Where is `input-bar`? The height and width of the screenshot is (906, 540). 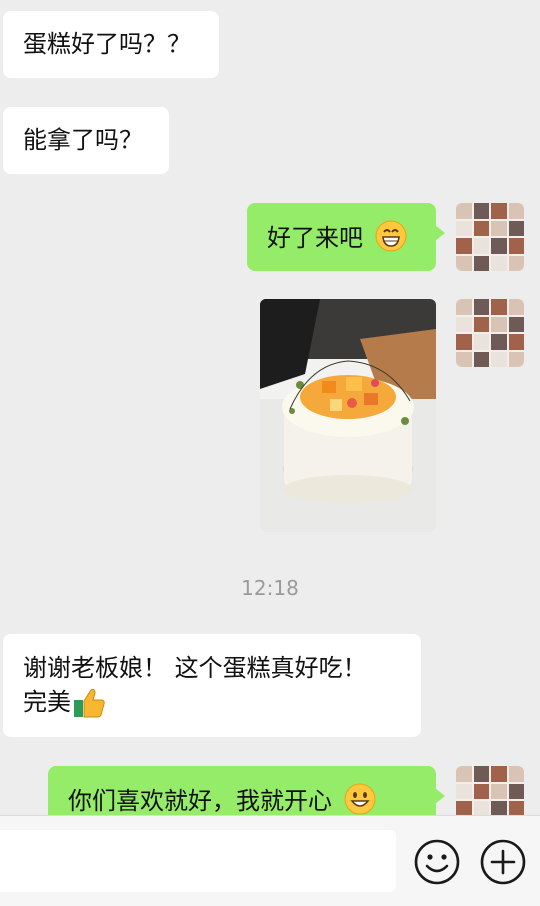 input-bar is located at coordinates (270, 860).